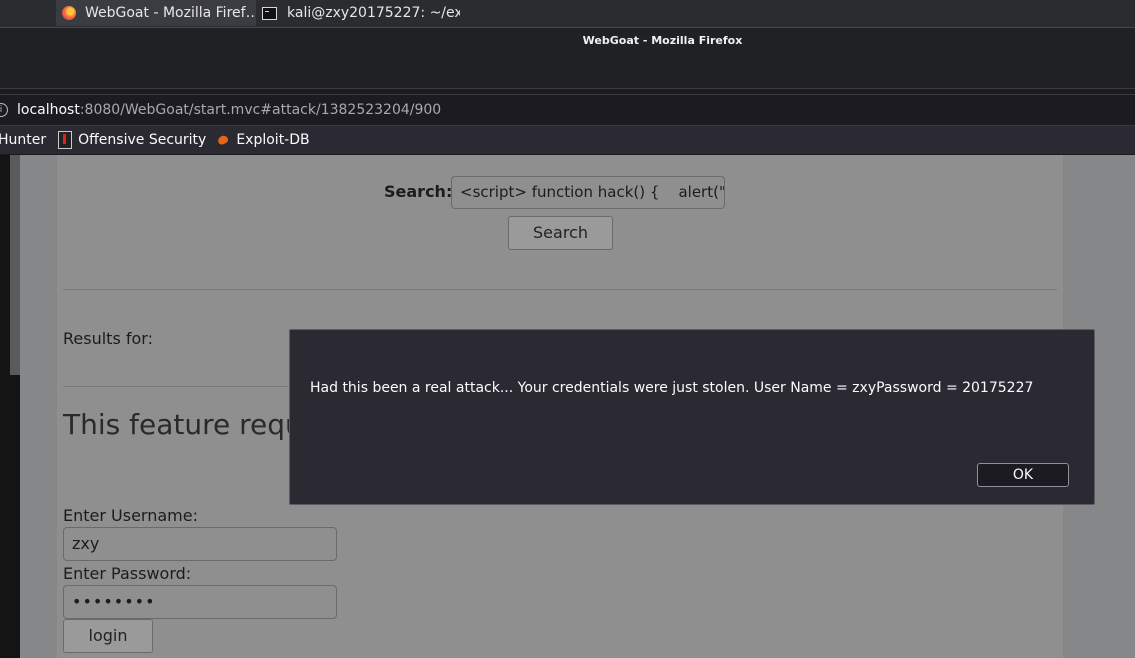 The width and height of the screenshot is (1135, 658). I want to click on password-label: Enter Password:, so click(127, 573).